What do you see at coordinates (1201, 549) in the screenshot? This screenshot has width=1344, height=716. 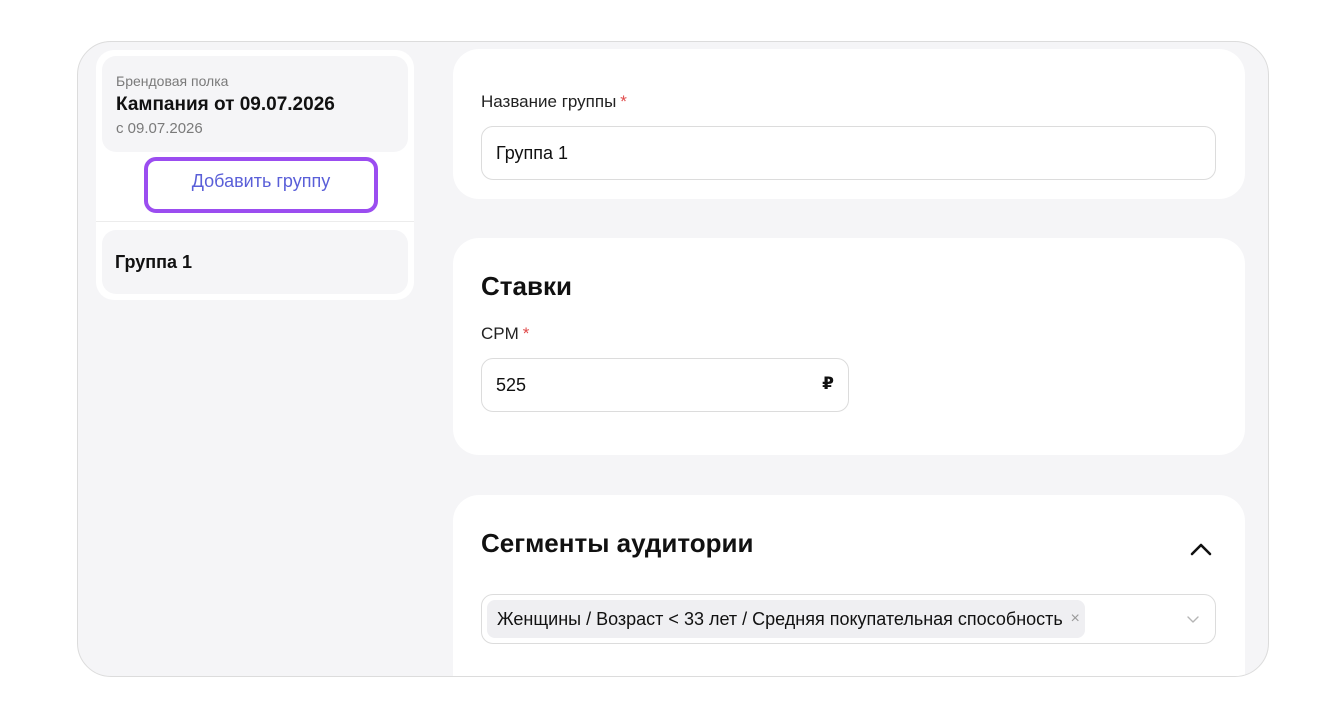 I see `chevron-up-icon` at bounding box center [1201, 549].